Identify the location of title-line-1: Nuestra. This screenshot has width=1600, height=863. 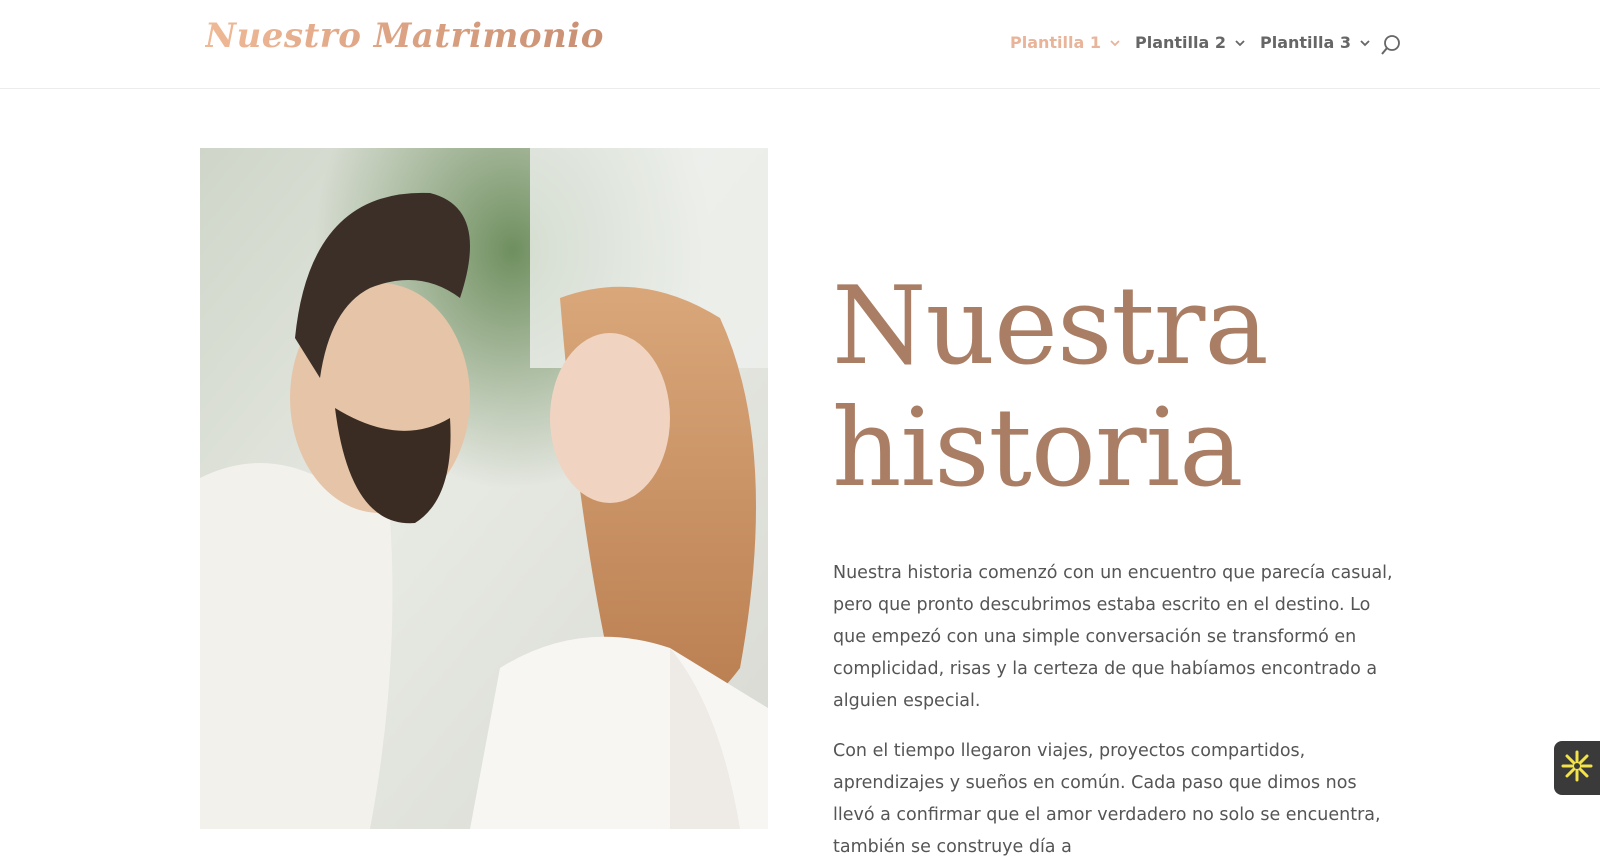
(1050, 326).